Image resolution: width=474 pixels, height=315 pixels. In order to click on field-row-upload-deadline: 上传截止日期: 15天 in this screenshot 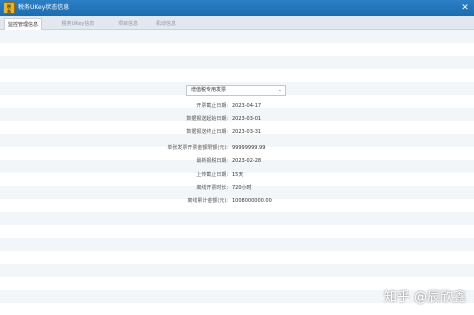, I will do `click(237, 175)`.